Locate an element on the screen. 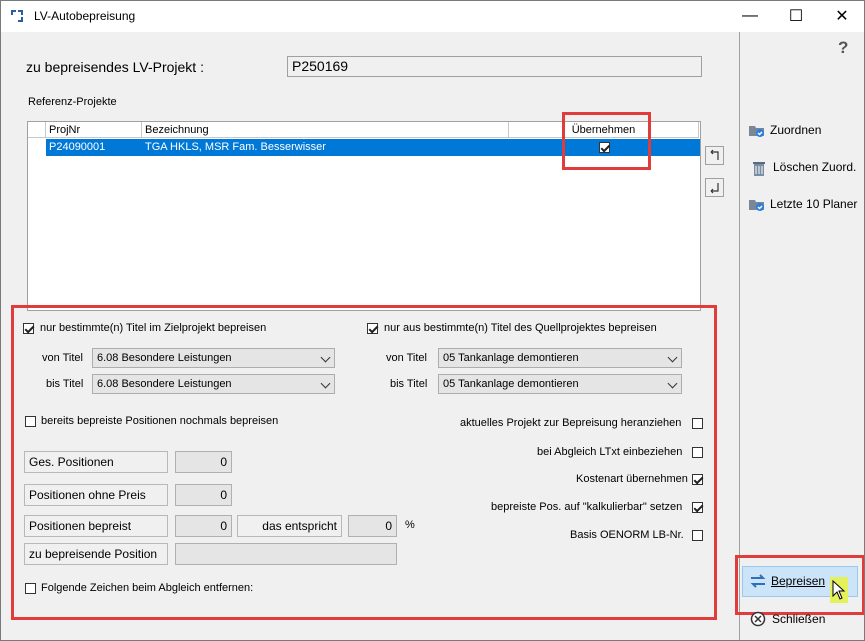 This screenshot has width=865, height=641. column-header-projnr: ProjNr is located at coordinates (94, 130).